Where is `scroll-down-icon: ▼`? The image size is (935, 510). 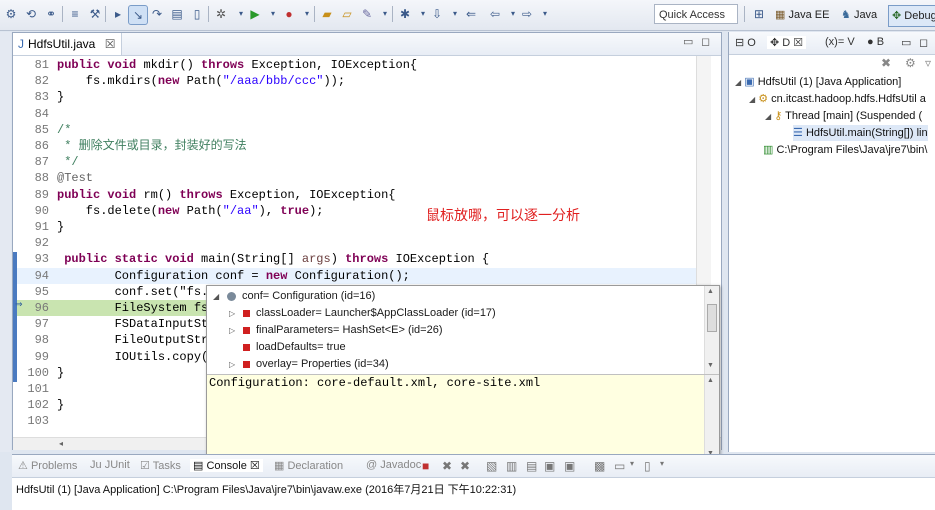 scroll-down-icon: ▼ is located at coordinates (710, 365).